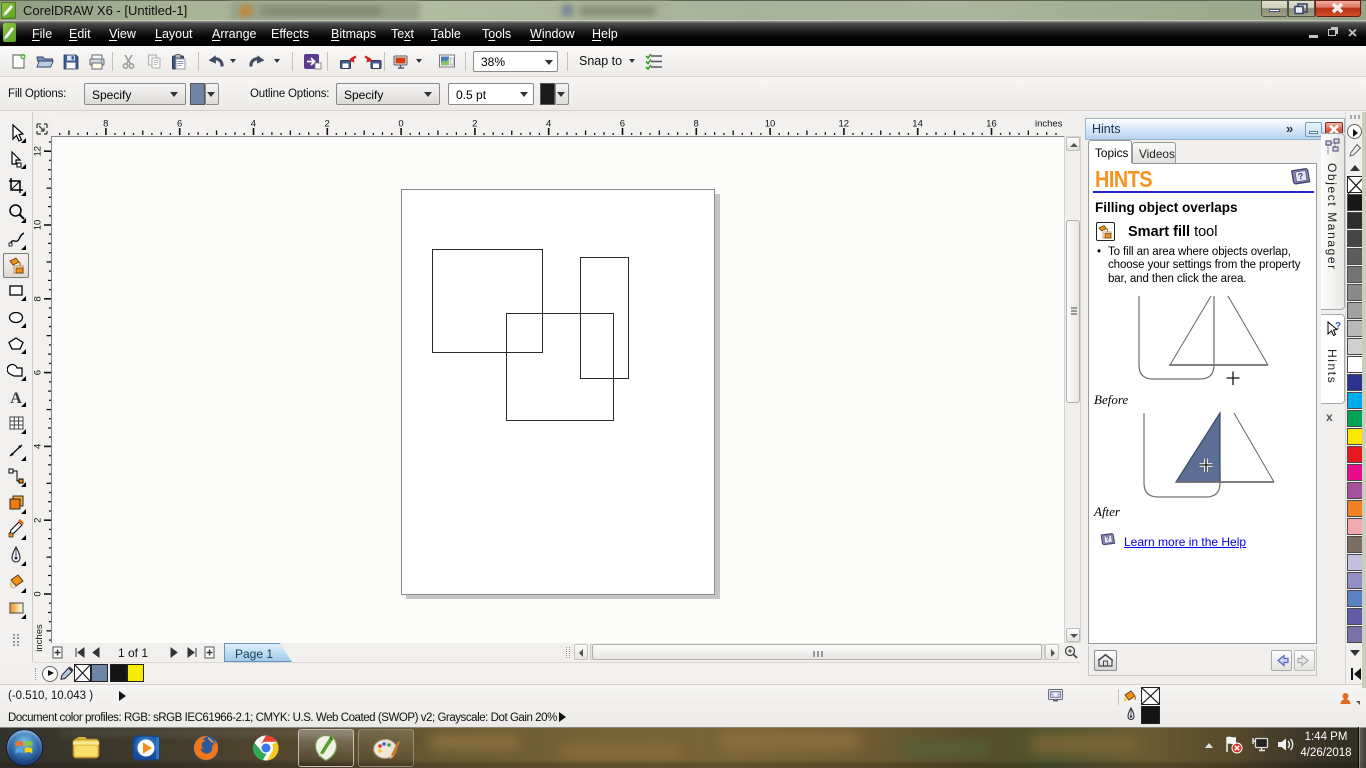  Describe the element at coordinates (16, 398) in the screenshot. I see `svg-text: A` at that location.